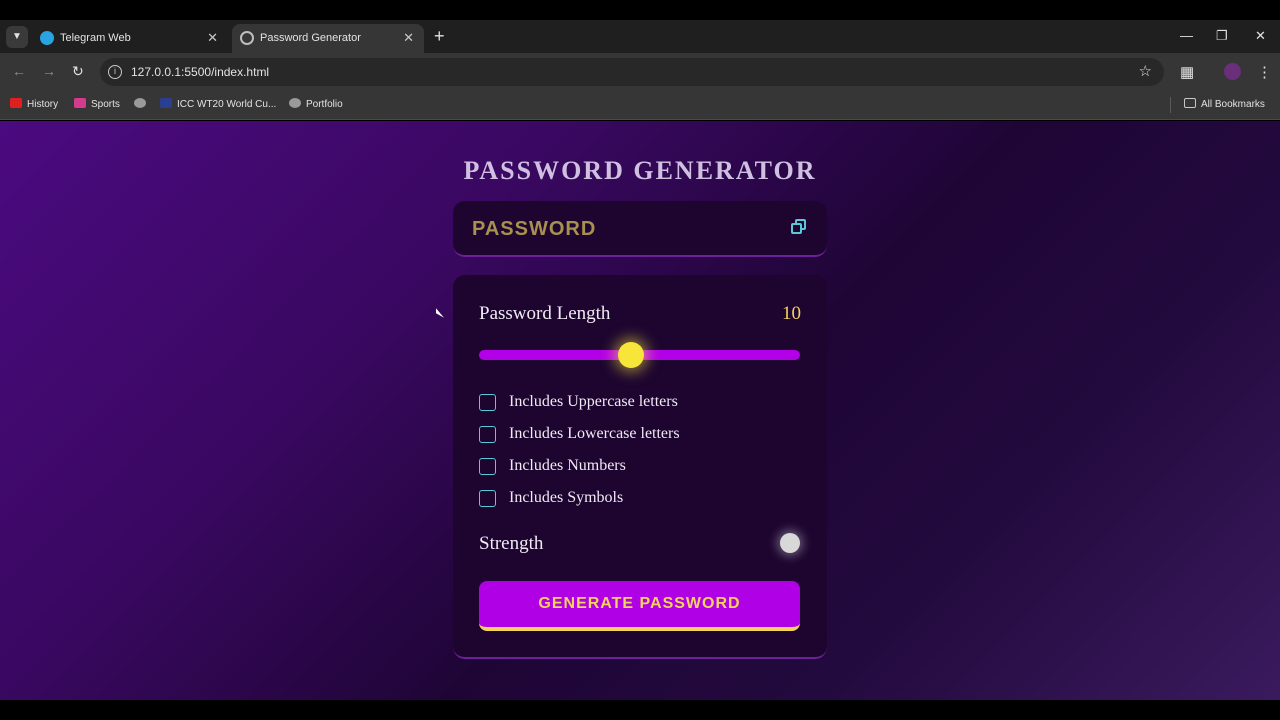  Describe the element at coordinates (790, 543) in the screenshot. I see `strength-indicator` at that location.